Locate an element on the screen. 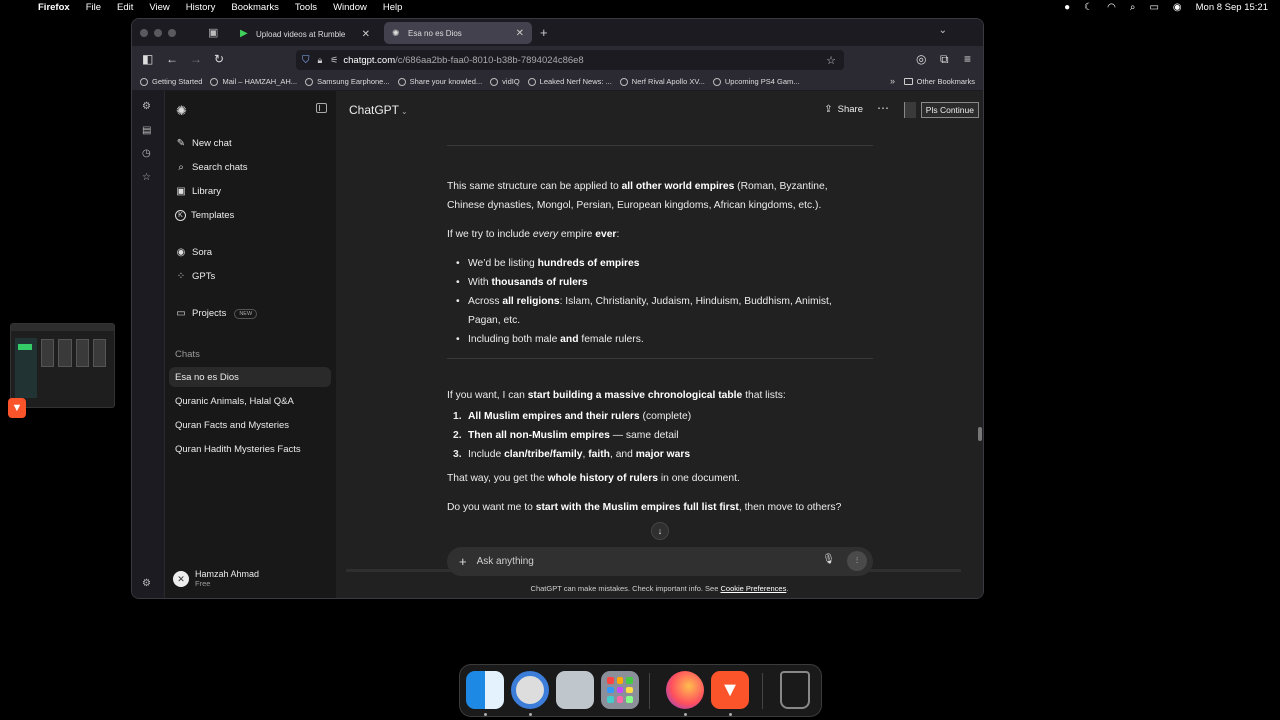 The height and width of the screenshot is (720, 1280). bold-text: Then all non-Muslim empires is located at coordinates (539, 435).